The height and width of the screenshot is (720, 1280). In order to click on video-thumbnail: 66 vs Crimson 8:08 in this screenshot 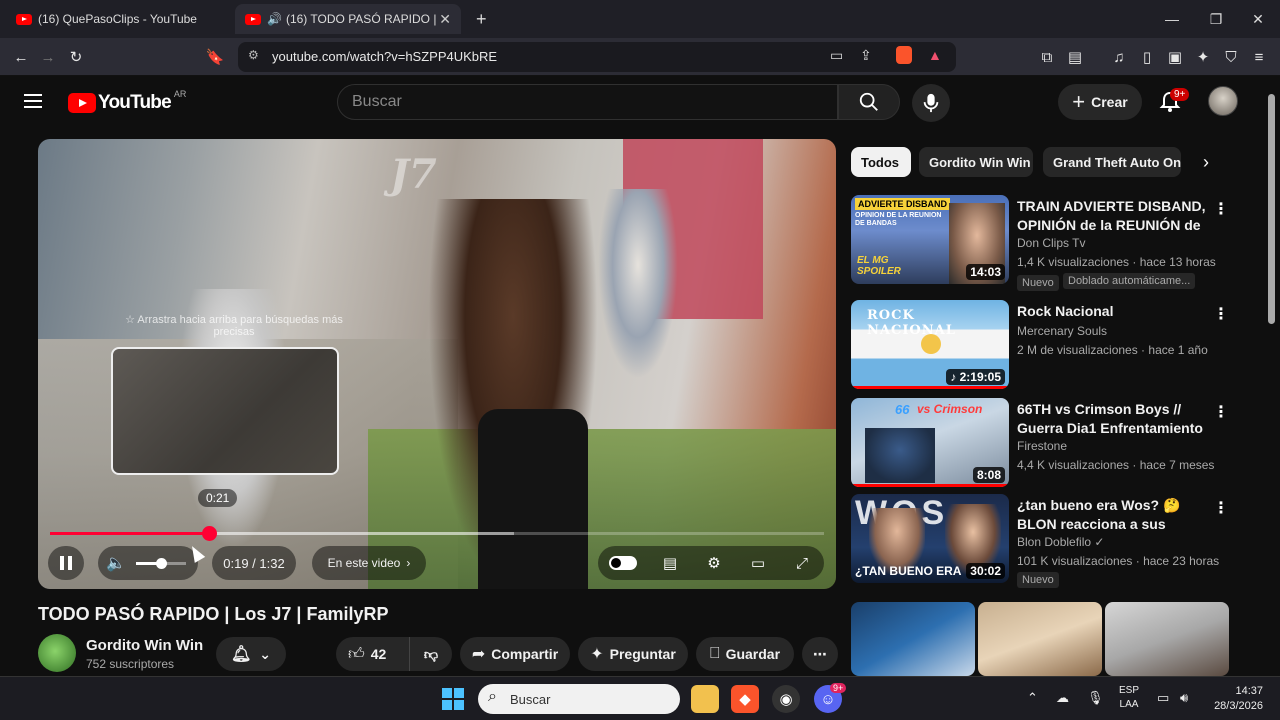, I will do `click(930, 442)`.